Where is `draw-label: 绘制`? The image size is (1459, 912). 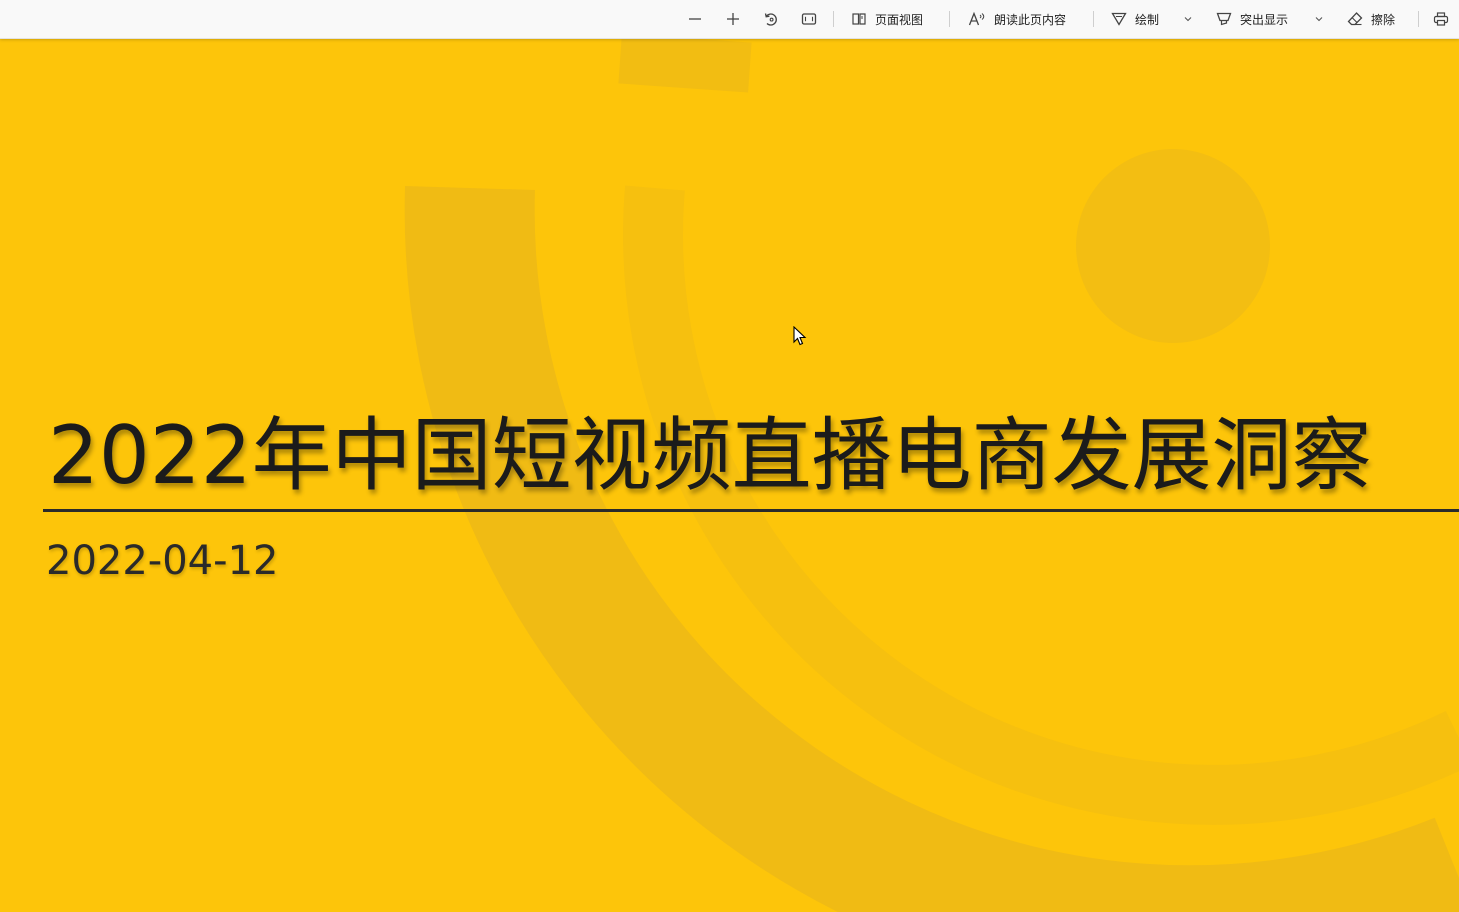
draw-label: 绘制 is located at coordinates (1147, 19).